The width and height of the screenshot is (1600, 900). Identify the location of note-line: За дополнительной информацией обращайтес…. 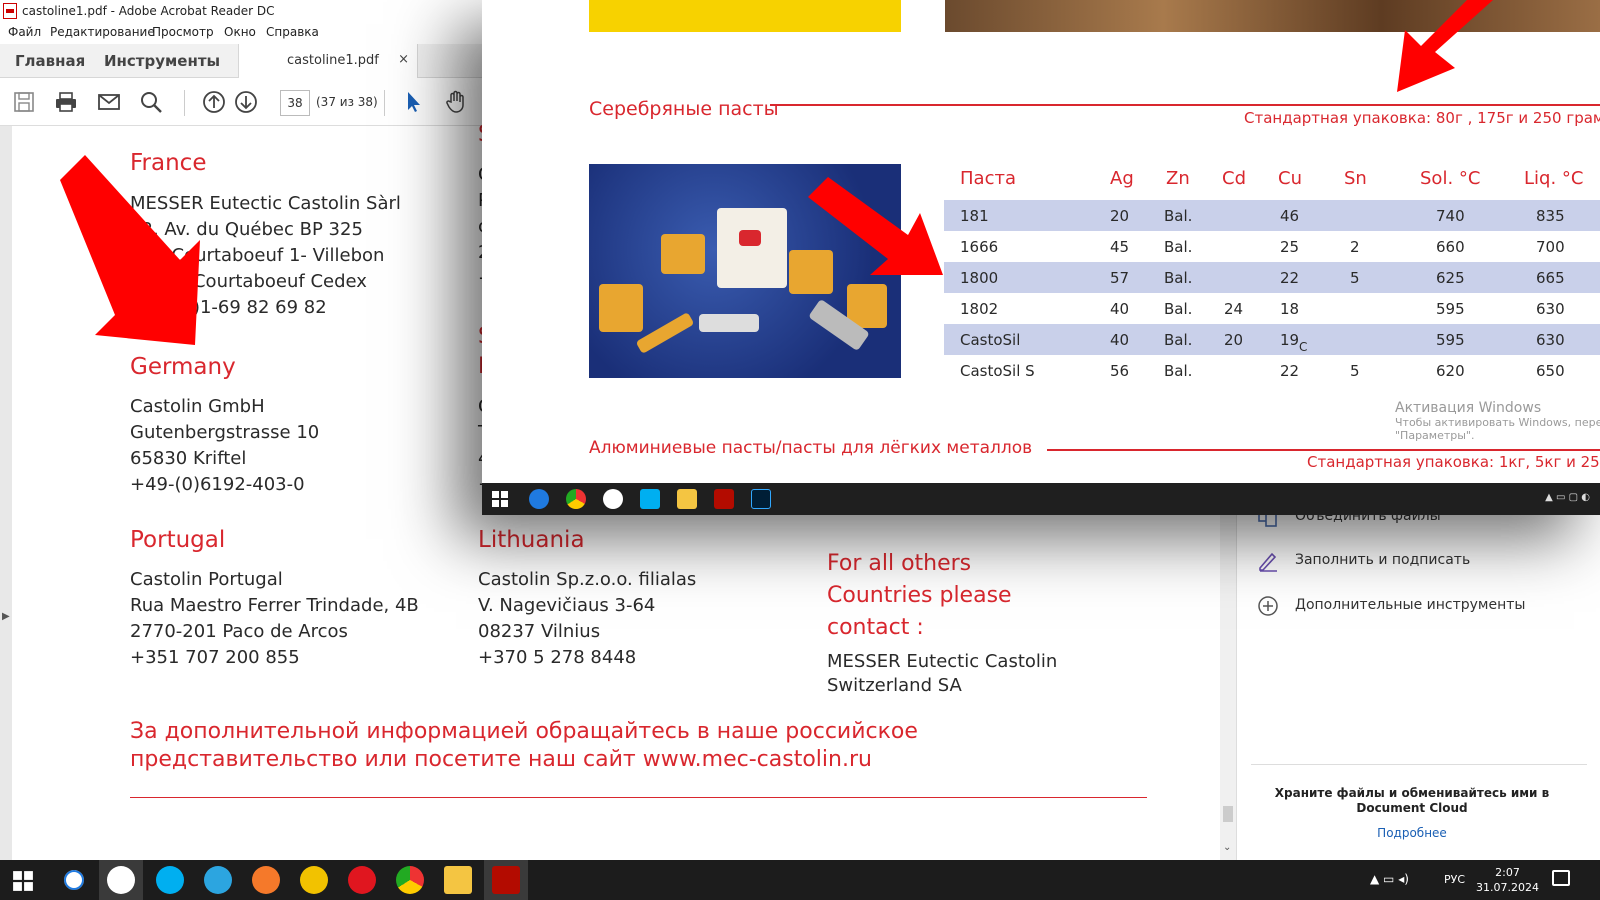
(524, 731).